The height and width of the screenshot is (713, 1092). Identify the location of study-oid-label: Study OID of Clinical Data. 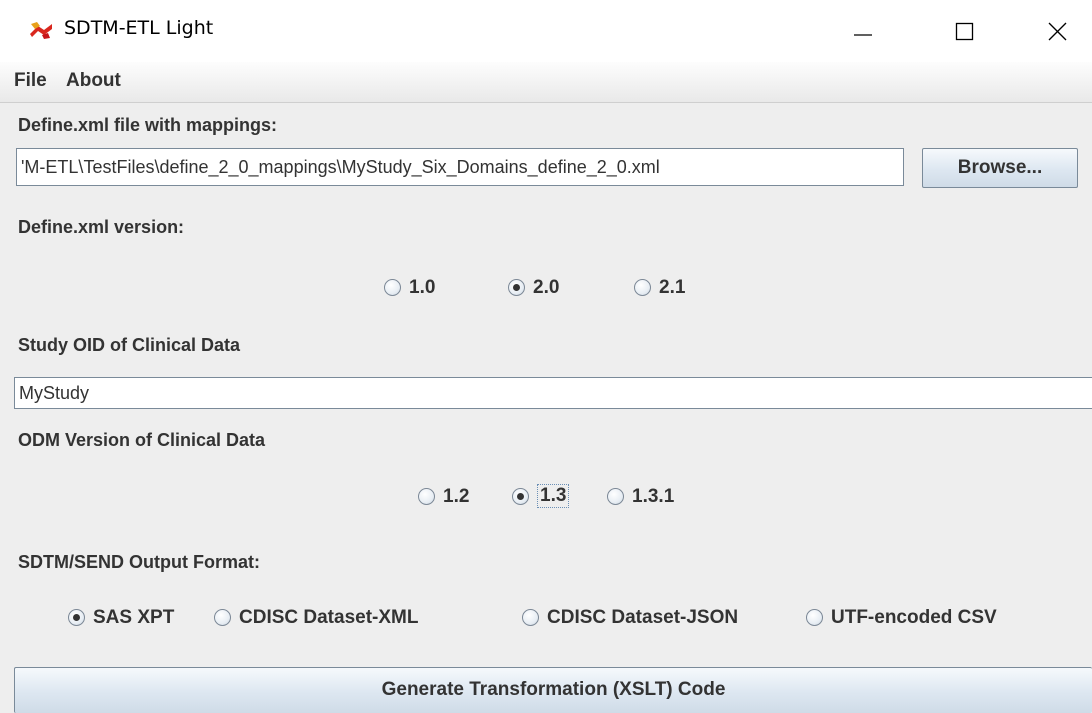
(129, 345).